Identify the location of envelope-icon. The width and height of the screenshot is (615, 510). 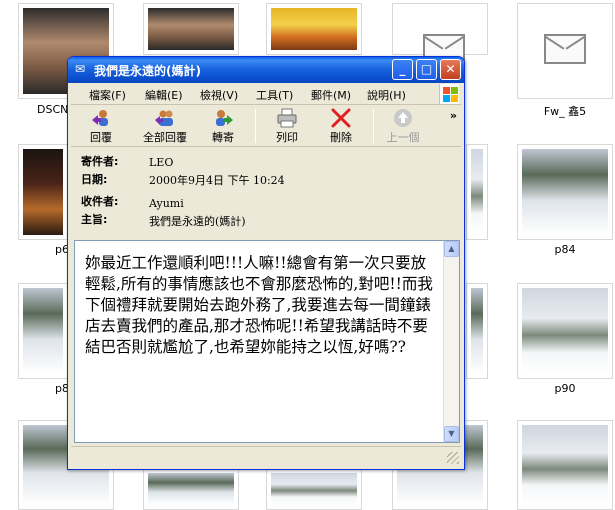
(565, 49).